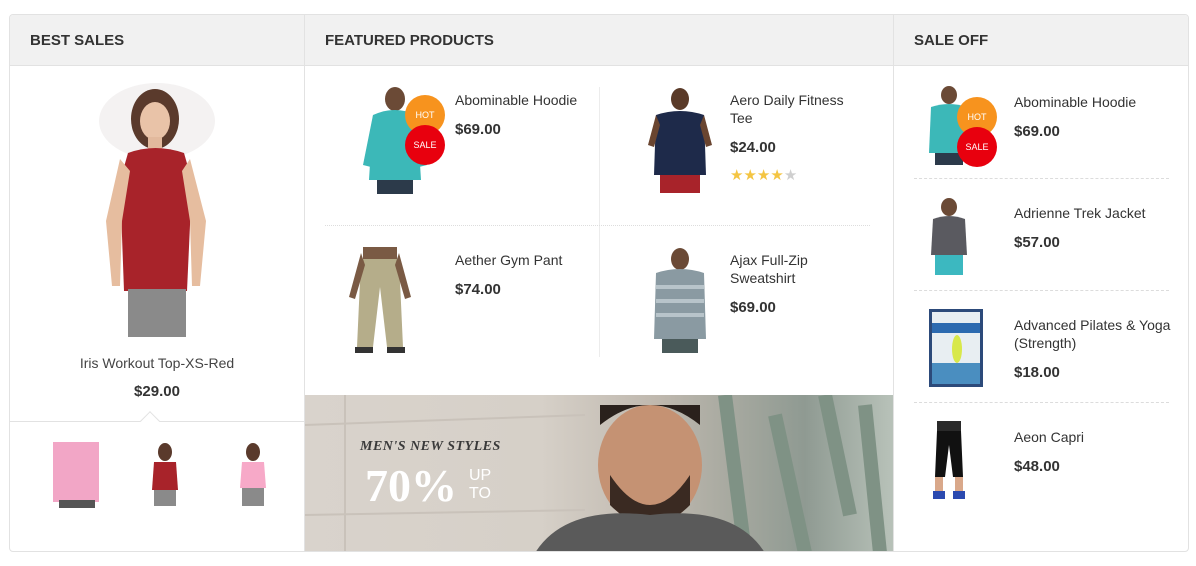 The image size is (1196, 566). What do you see at coordinates (597, 225) in the screenshot?
I see `grid-divider-horizontal` at bounding box center [597, 225].